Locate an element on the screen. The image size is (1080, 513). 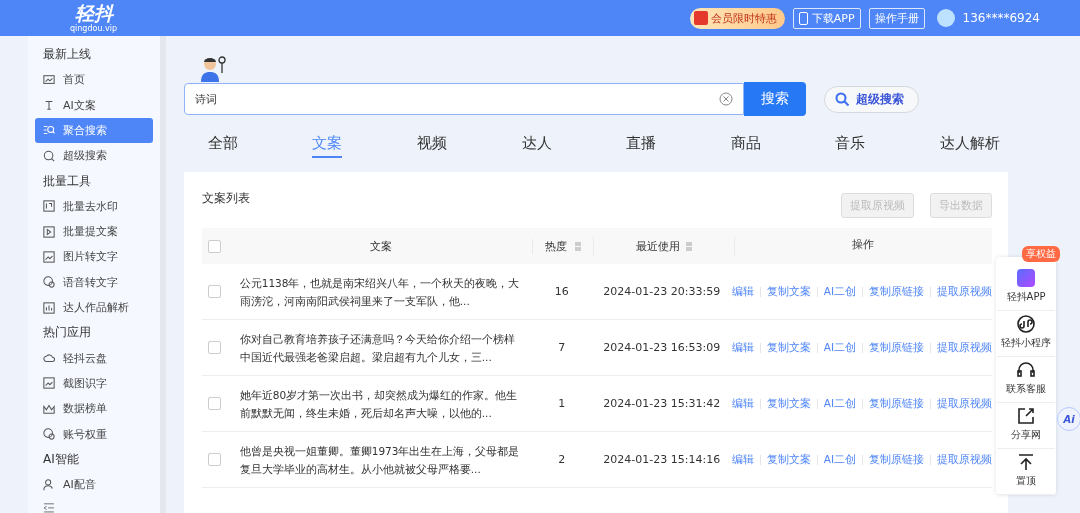
app-icon is located at coordinates (1026, 278).